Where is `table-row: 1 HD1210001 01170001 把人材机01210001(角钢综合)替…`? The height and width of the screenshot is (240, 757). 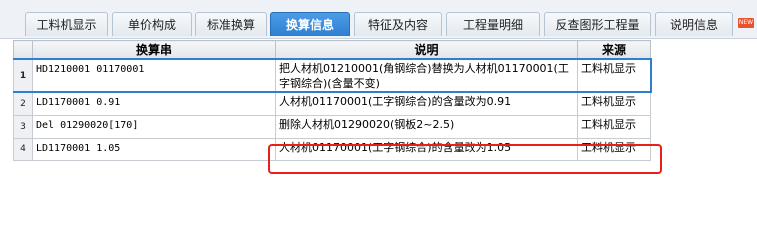
table-row: 1 HD1210001 01170001 把人材机01210001(角钢综合)替… is located at coordinates (332, 75).